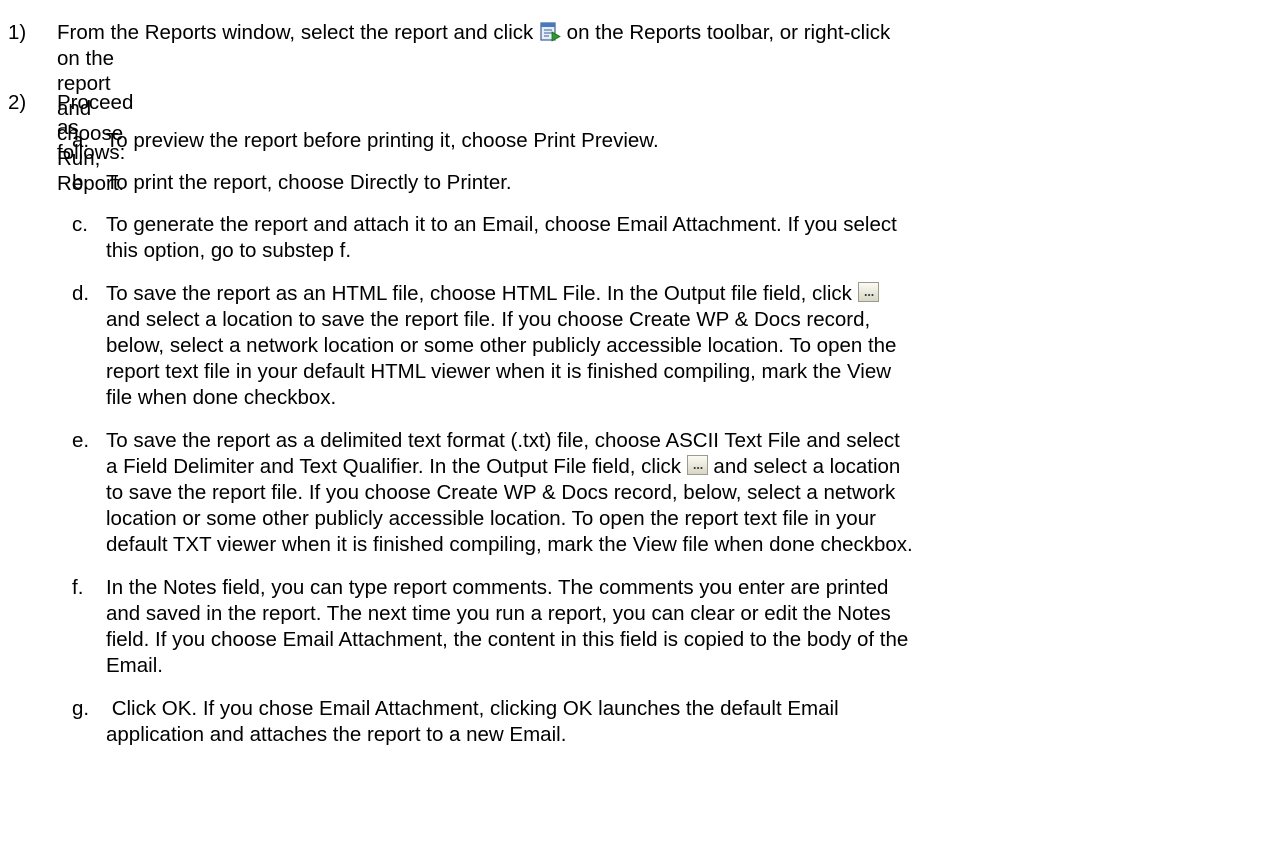 The width and height of the screenshot is (1270, 848). What do you see at coordinates (728, 32) in the screenshot?
I see `step-text: on the Reports toolbar, or right-click` at bounding box center [728, 32].